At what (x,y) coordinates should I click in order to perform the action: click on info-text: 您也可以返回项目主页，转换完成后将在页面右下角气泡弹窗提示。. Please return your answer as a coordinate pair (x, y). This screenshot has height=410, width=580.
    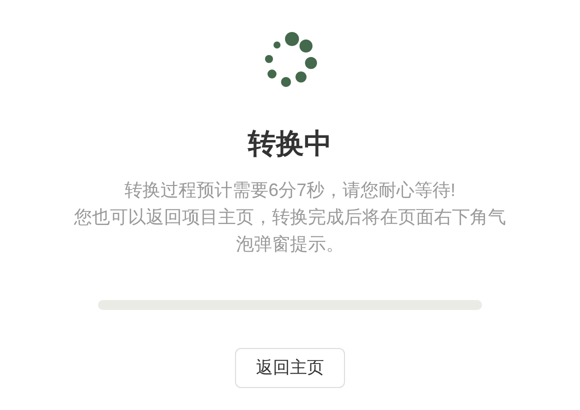
    Looking at the image, I should click on (290, 231).